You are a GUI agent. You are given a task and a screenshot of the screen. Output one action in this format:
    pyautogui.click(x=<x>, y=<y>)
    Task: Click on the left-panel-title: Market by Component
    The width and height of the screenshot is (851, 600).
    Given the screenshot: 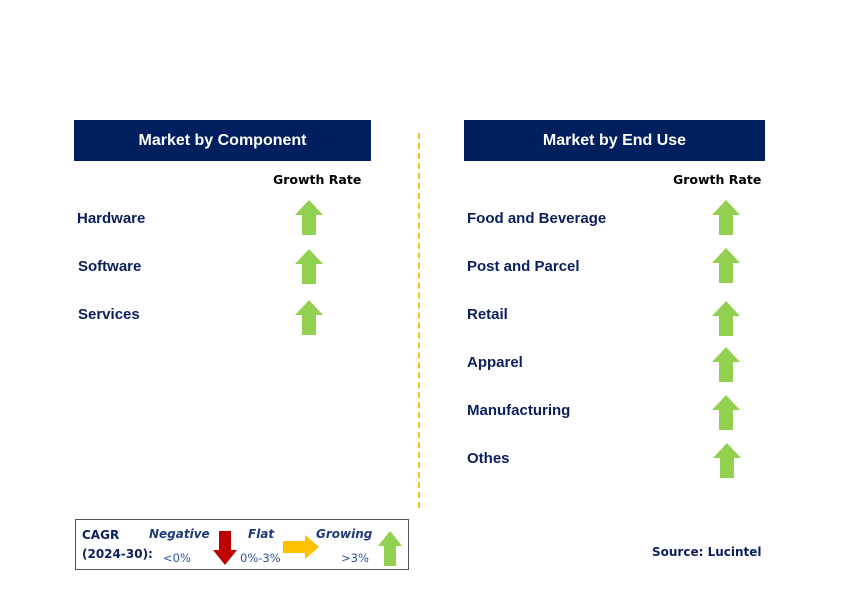 What is the action you would take?
    pyautogui.click(x=222, y=140)
    